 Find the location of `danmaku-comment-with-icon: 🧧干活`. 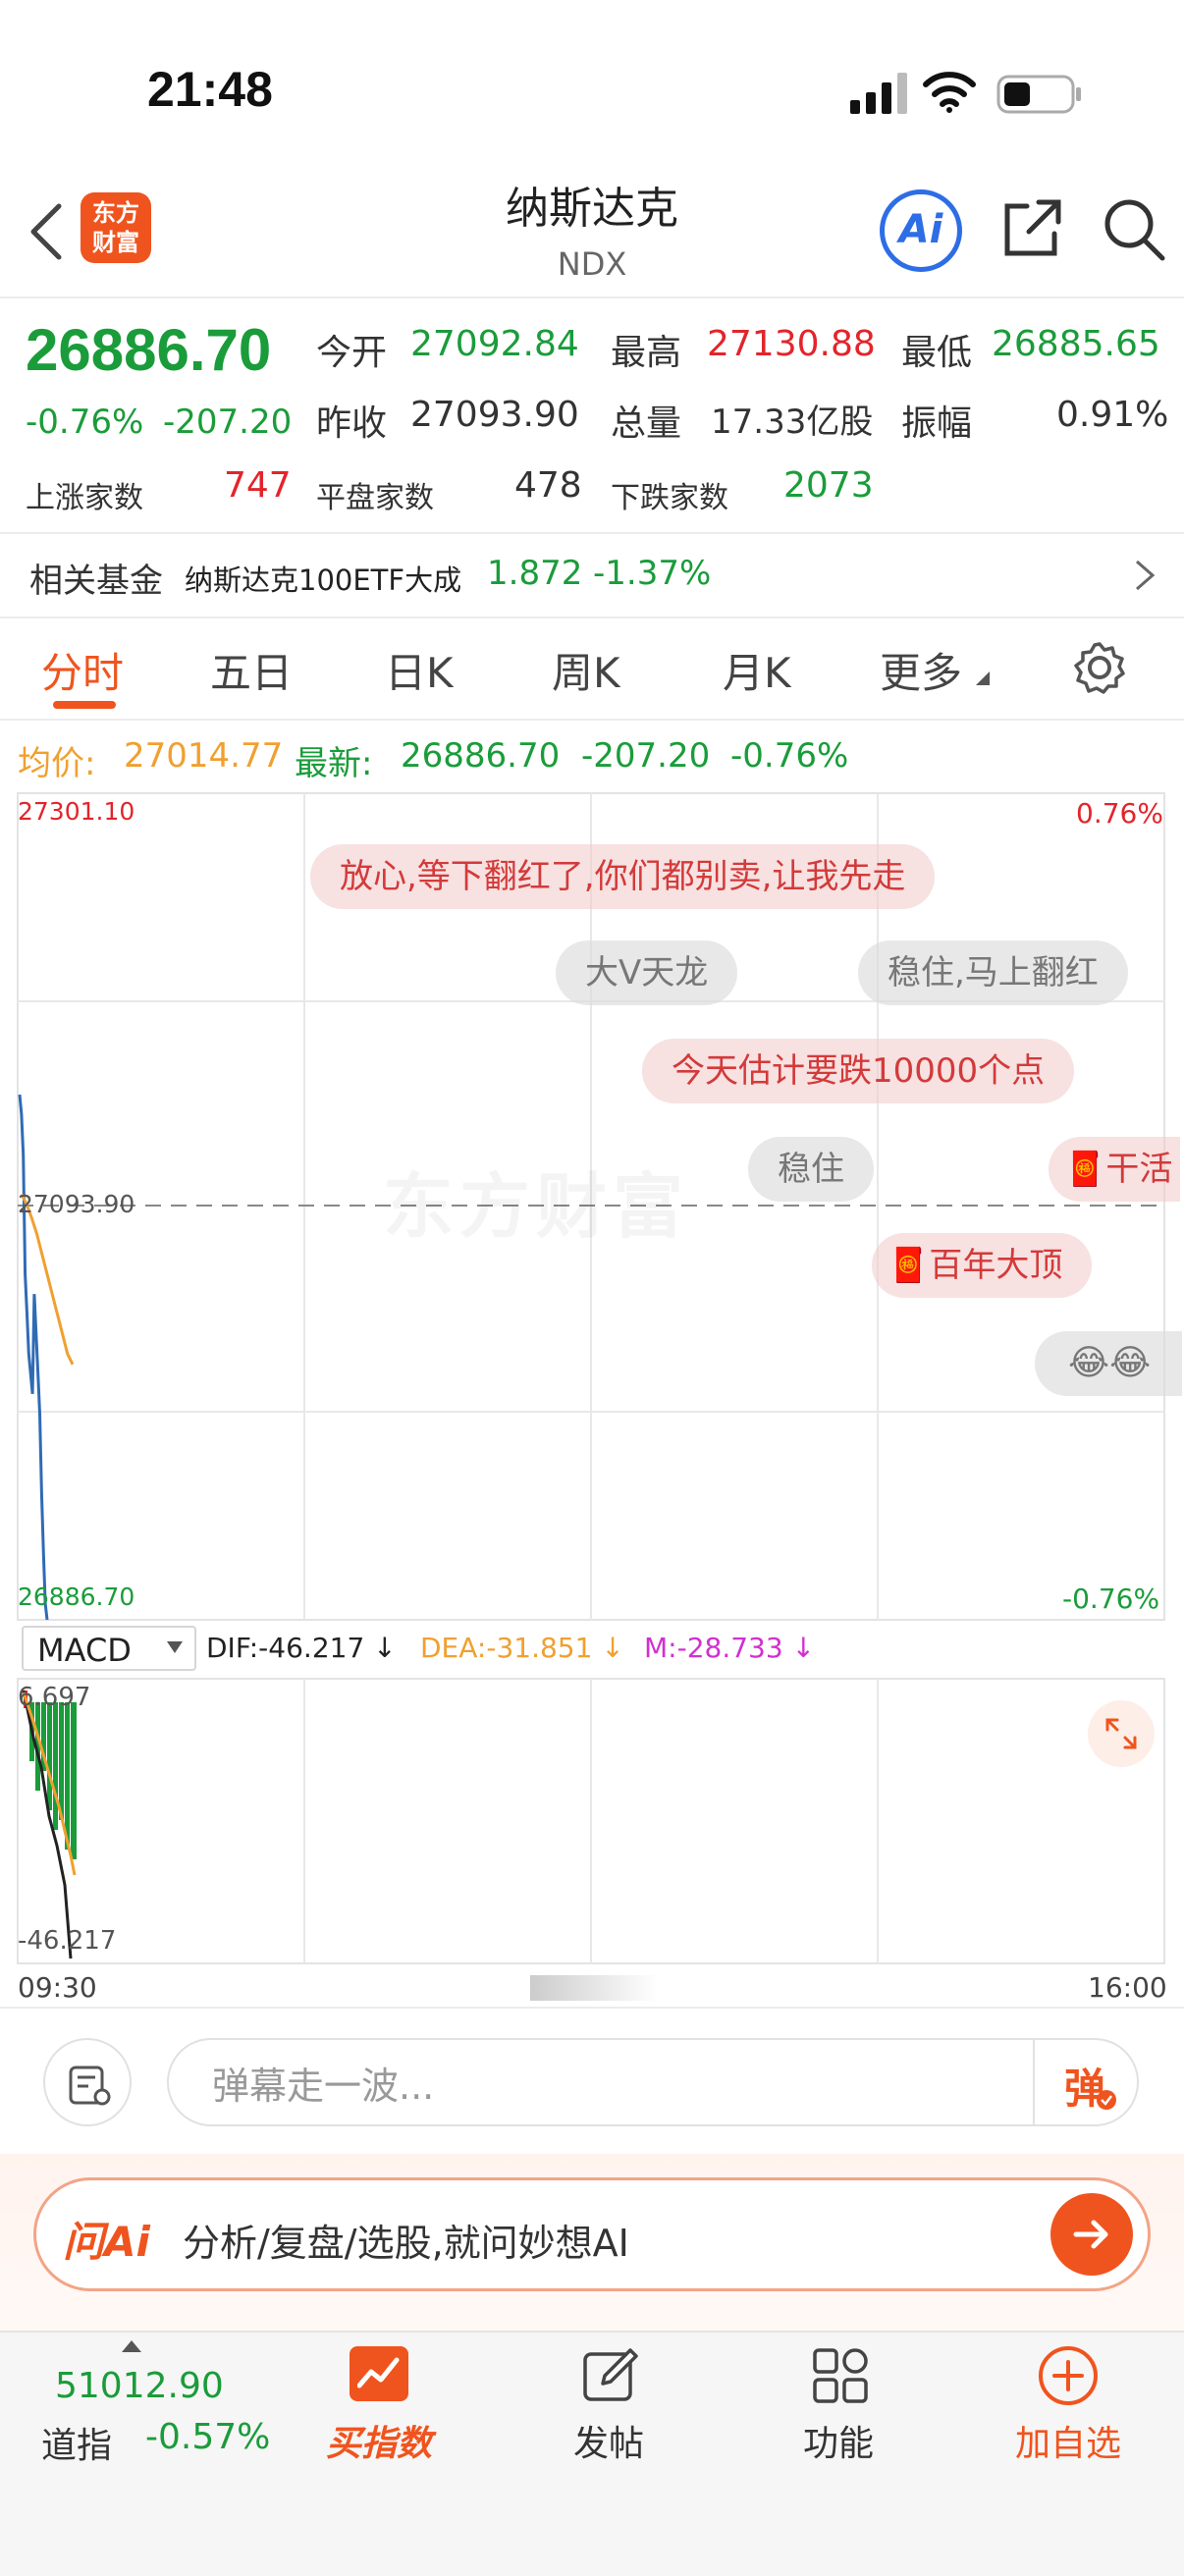

danmaku-comment-with-icon: 🧧干活 is located at coordinates (1114, 1169).